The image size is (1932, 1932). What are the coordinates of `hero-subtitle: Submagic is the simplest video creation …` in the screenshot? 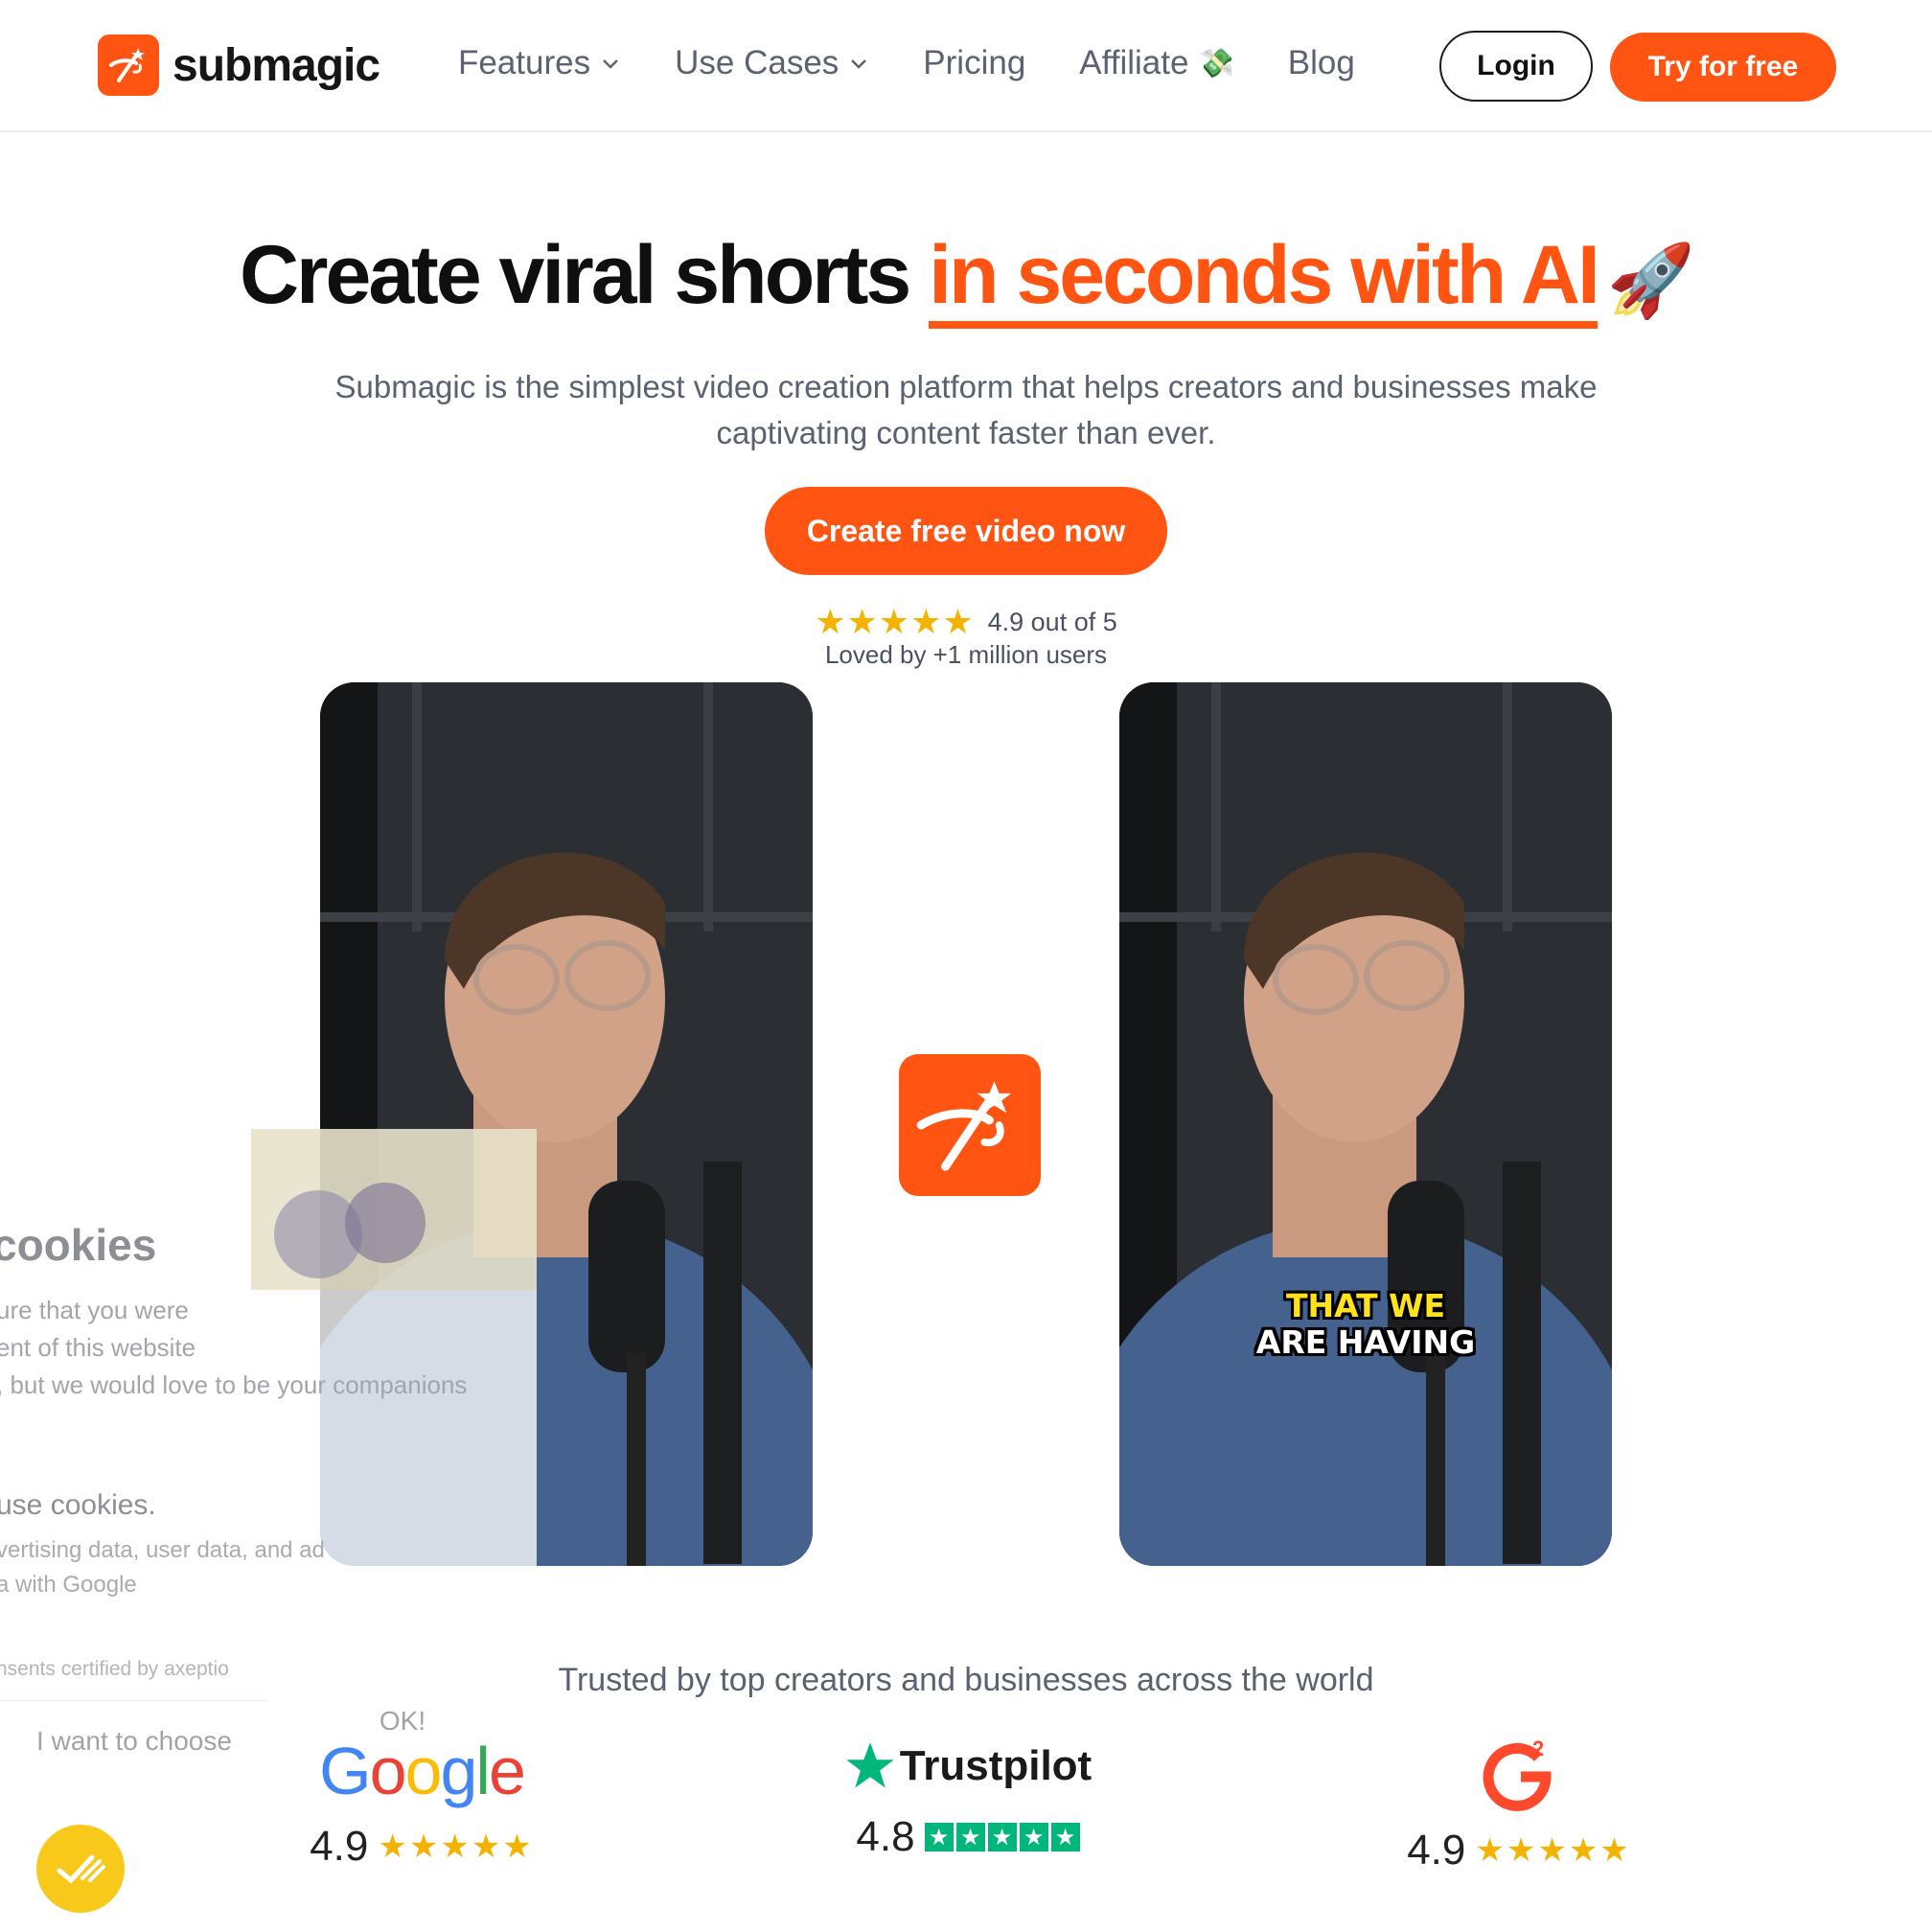 It's located at (966, 409).